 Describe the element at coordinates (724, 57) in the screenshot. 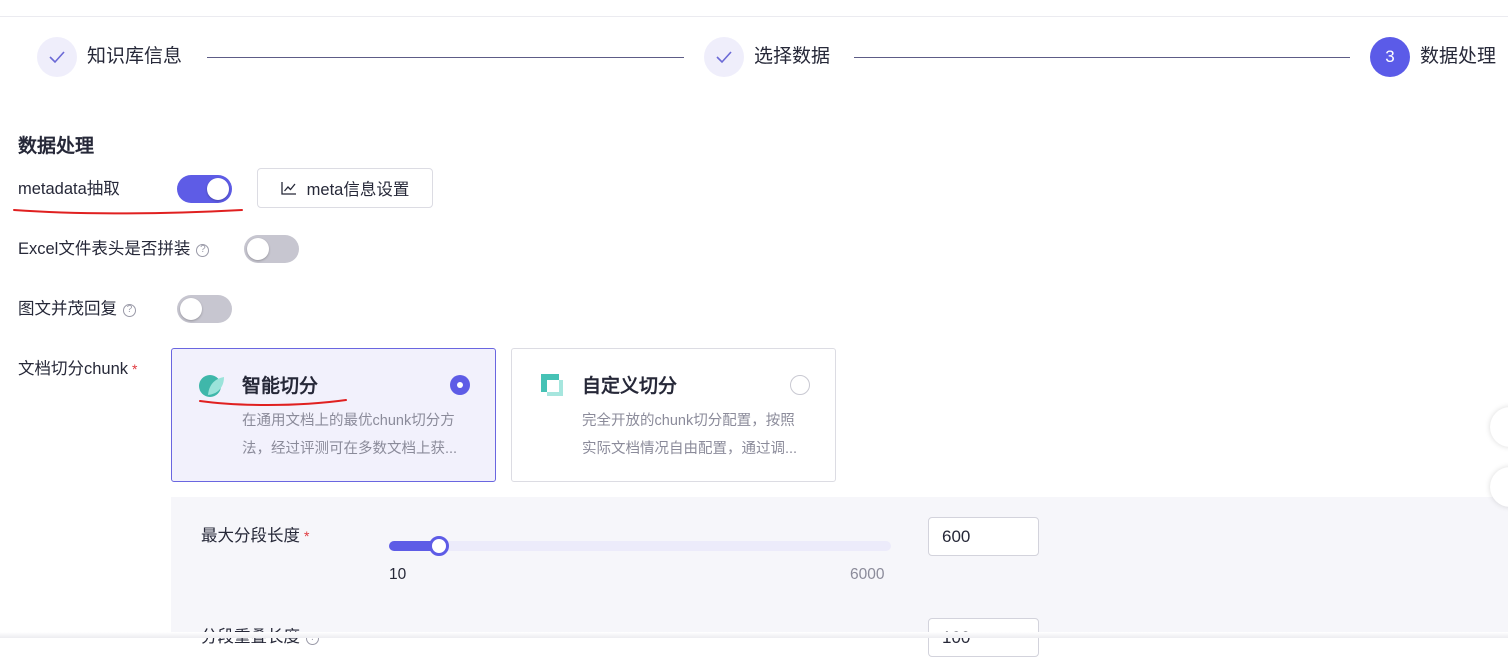

I see `step-2-check-icon` at that location.